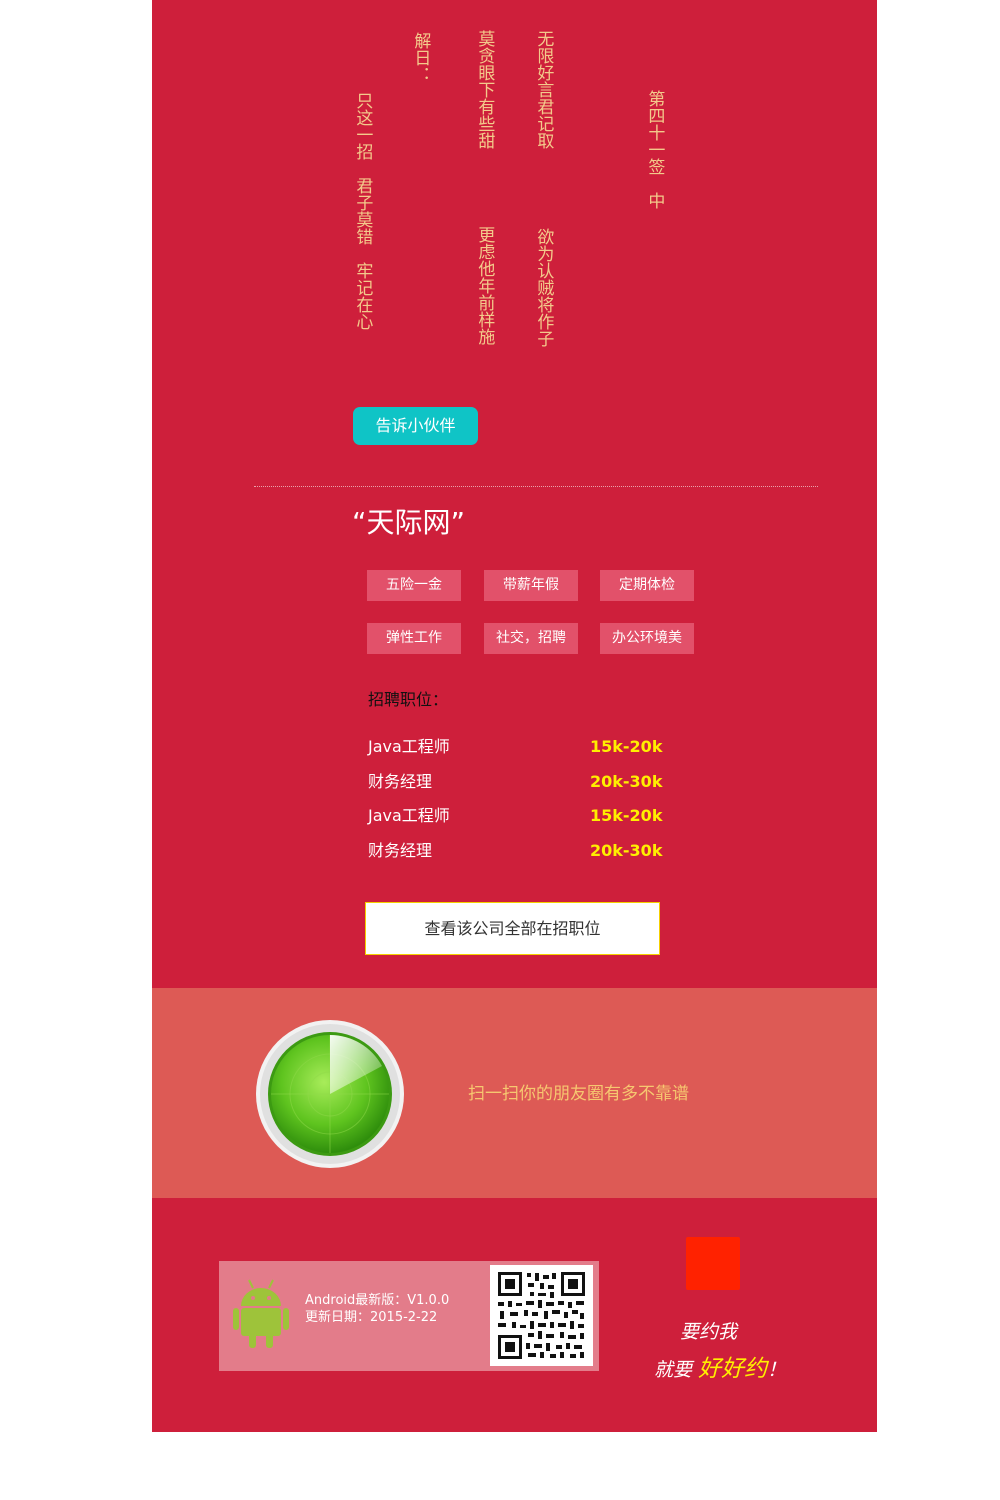  I want to click on divider, so click(536, 486).